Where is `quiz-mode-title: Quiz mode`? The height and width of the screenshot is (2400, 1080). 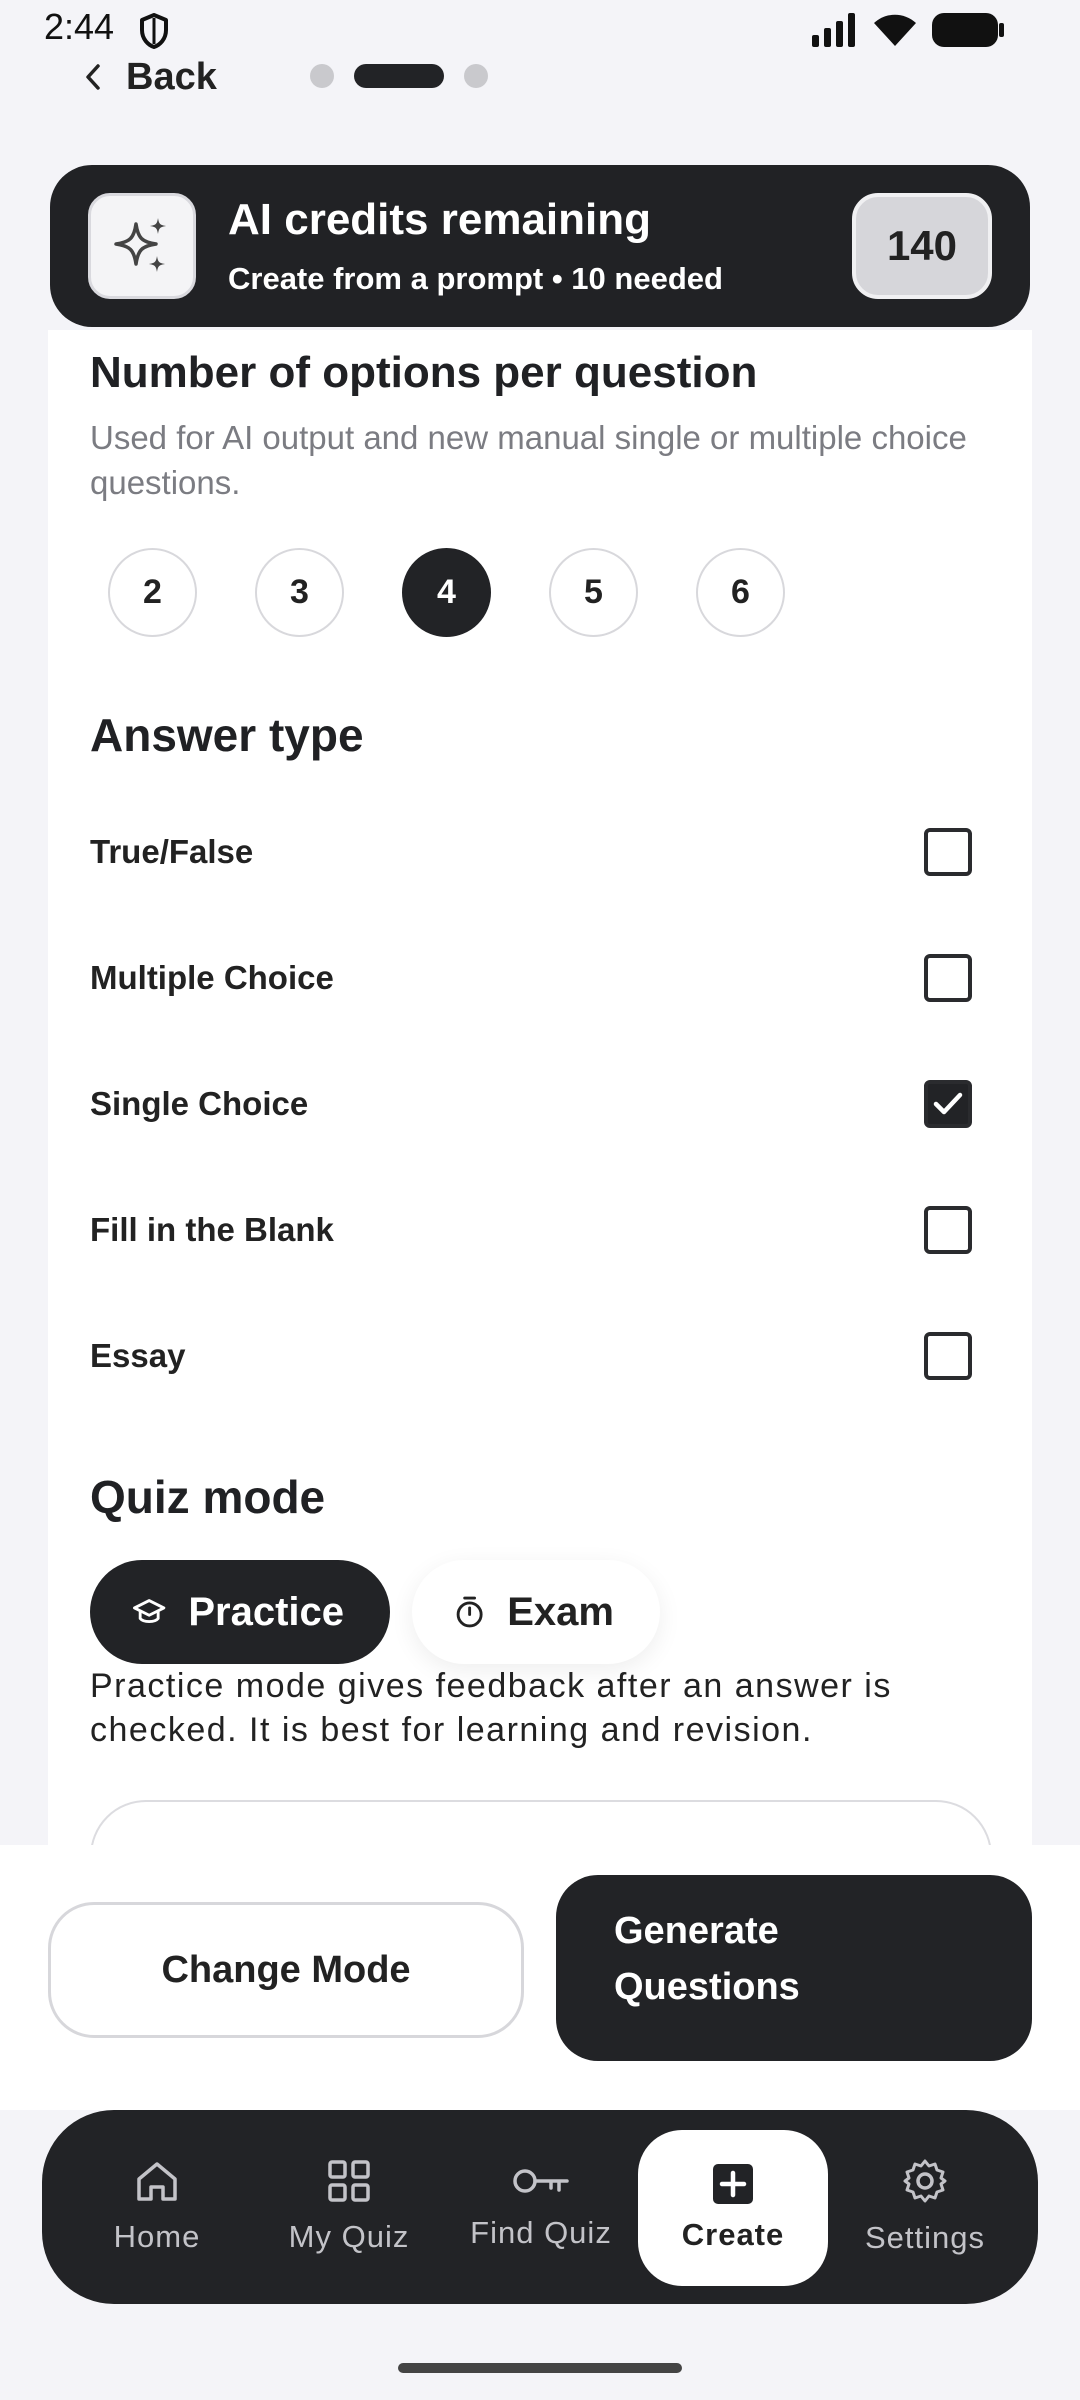 quiz-mode-title: Quiz mode is located at coordinates (208, 1497).